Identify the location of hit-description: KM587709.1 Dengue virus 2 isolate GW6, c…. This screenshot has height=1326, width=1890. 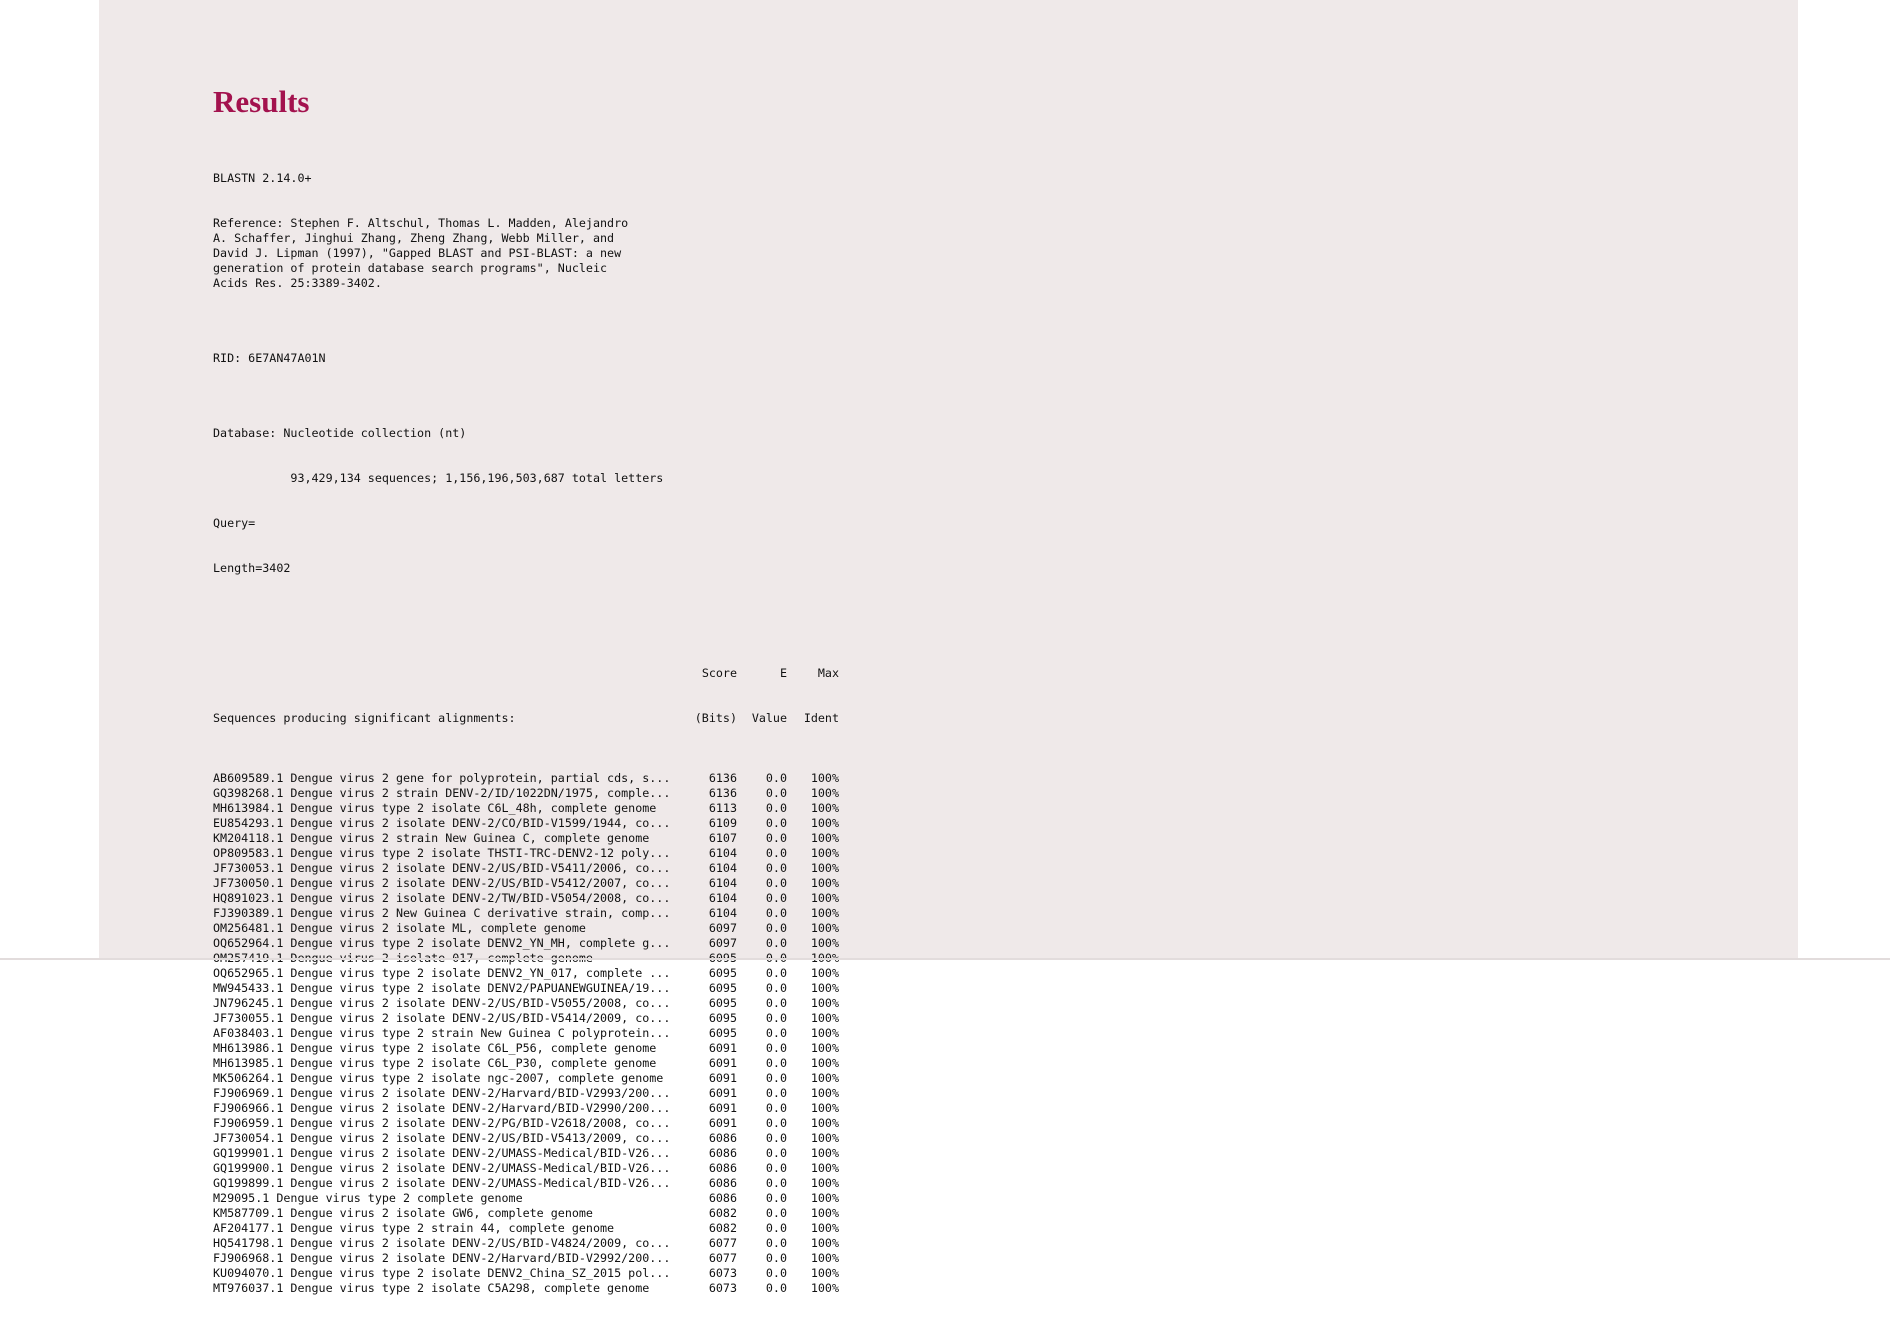
(449, 1213).